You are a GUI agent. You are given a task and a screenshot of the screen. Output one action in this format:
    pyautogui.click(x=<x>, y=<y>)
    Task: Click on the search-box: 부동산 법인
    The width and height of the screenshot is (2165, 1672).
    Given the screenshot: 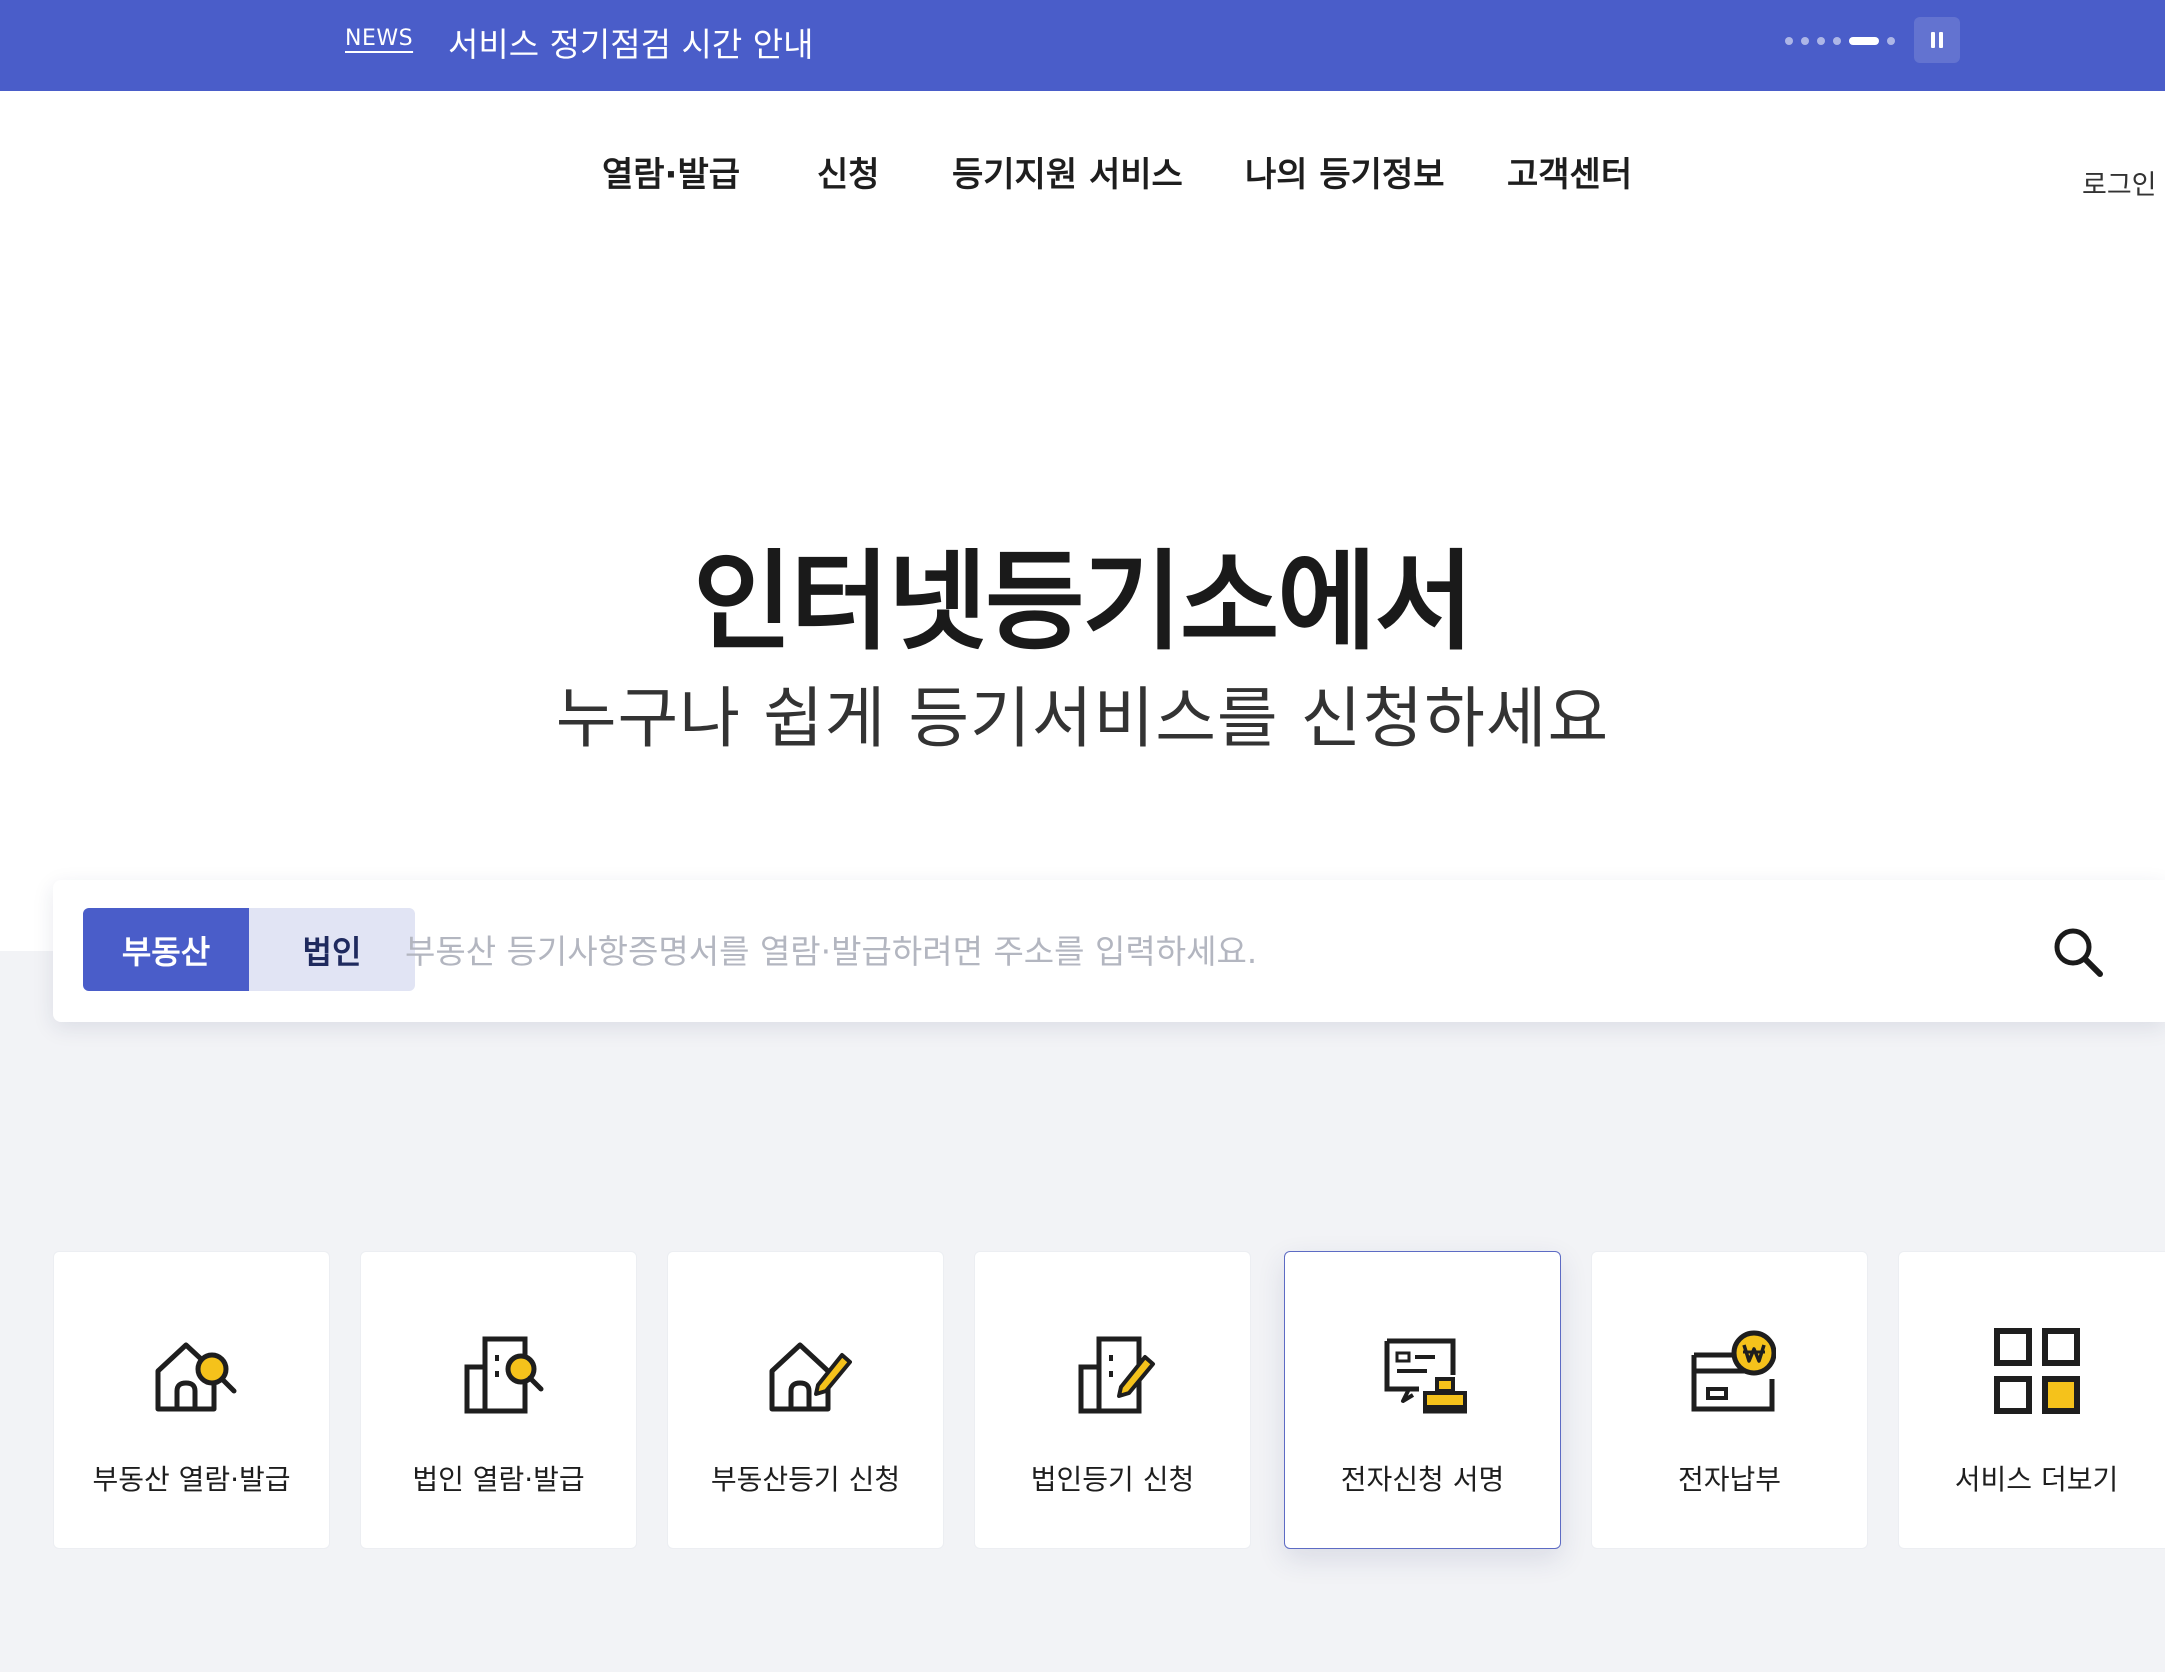 What is the action you would take?
    pyautogui.click(x=1109, y=951)
    